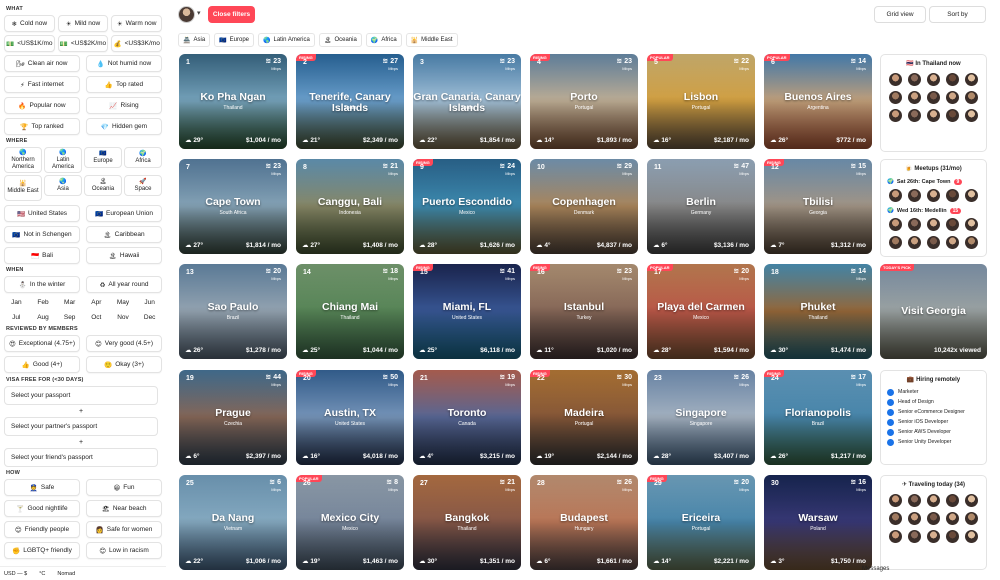 The height and width of the screenshot is (580, 1000). I want to click on filter-budget-3: 💰 <US$3K/mo, so click(136, 43).